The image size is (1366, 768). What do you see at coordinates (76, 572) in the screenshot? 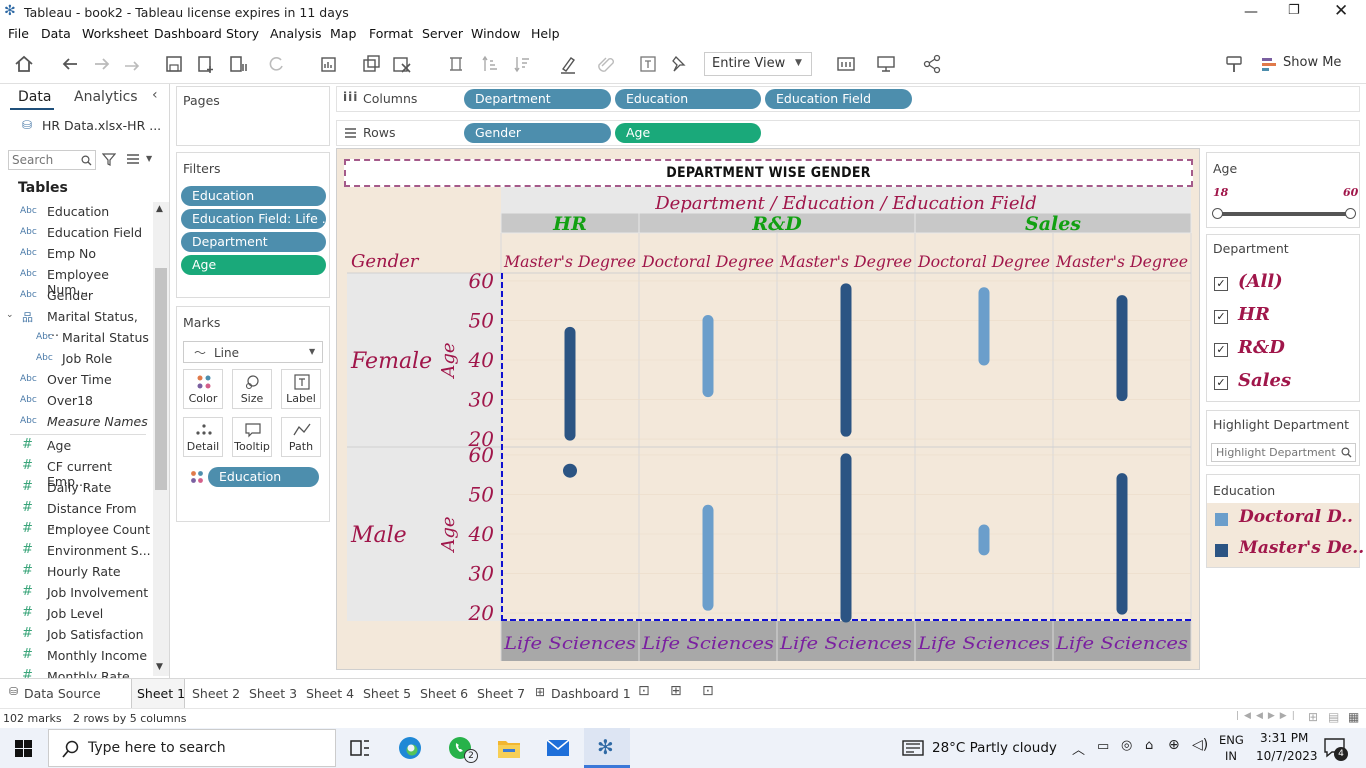
I see `measure-field: # Hourly Rate` at bounding box center [76, 572].